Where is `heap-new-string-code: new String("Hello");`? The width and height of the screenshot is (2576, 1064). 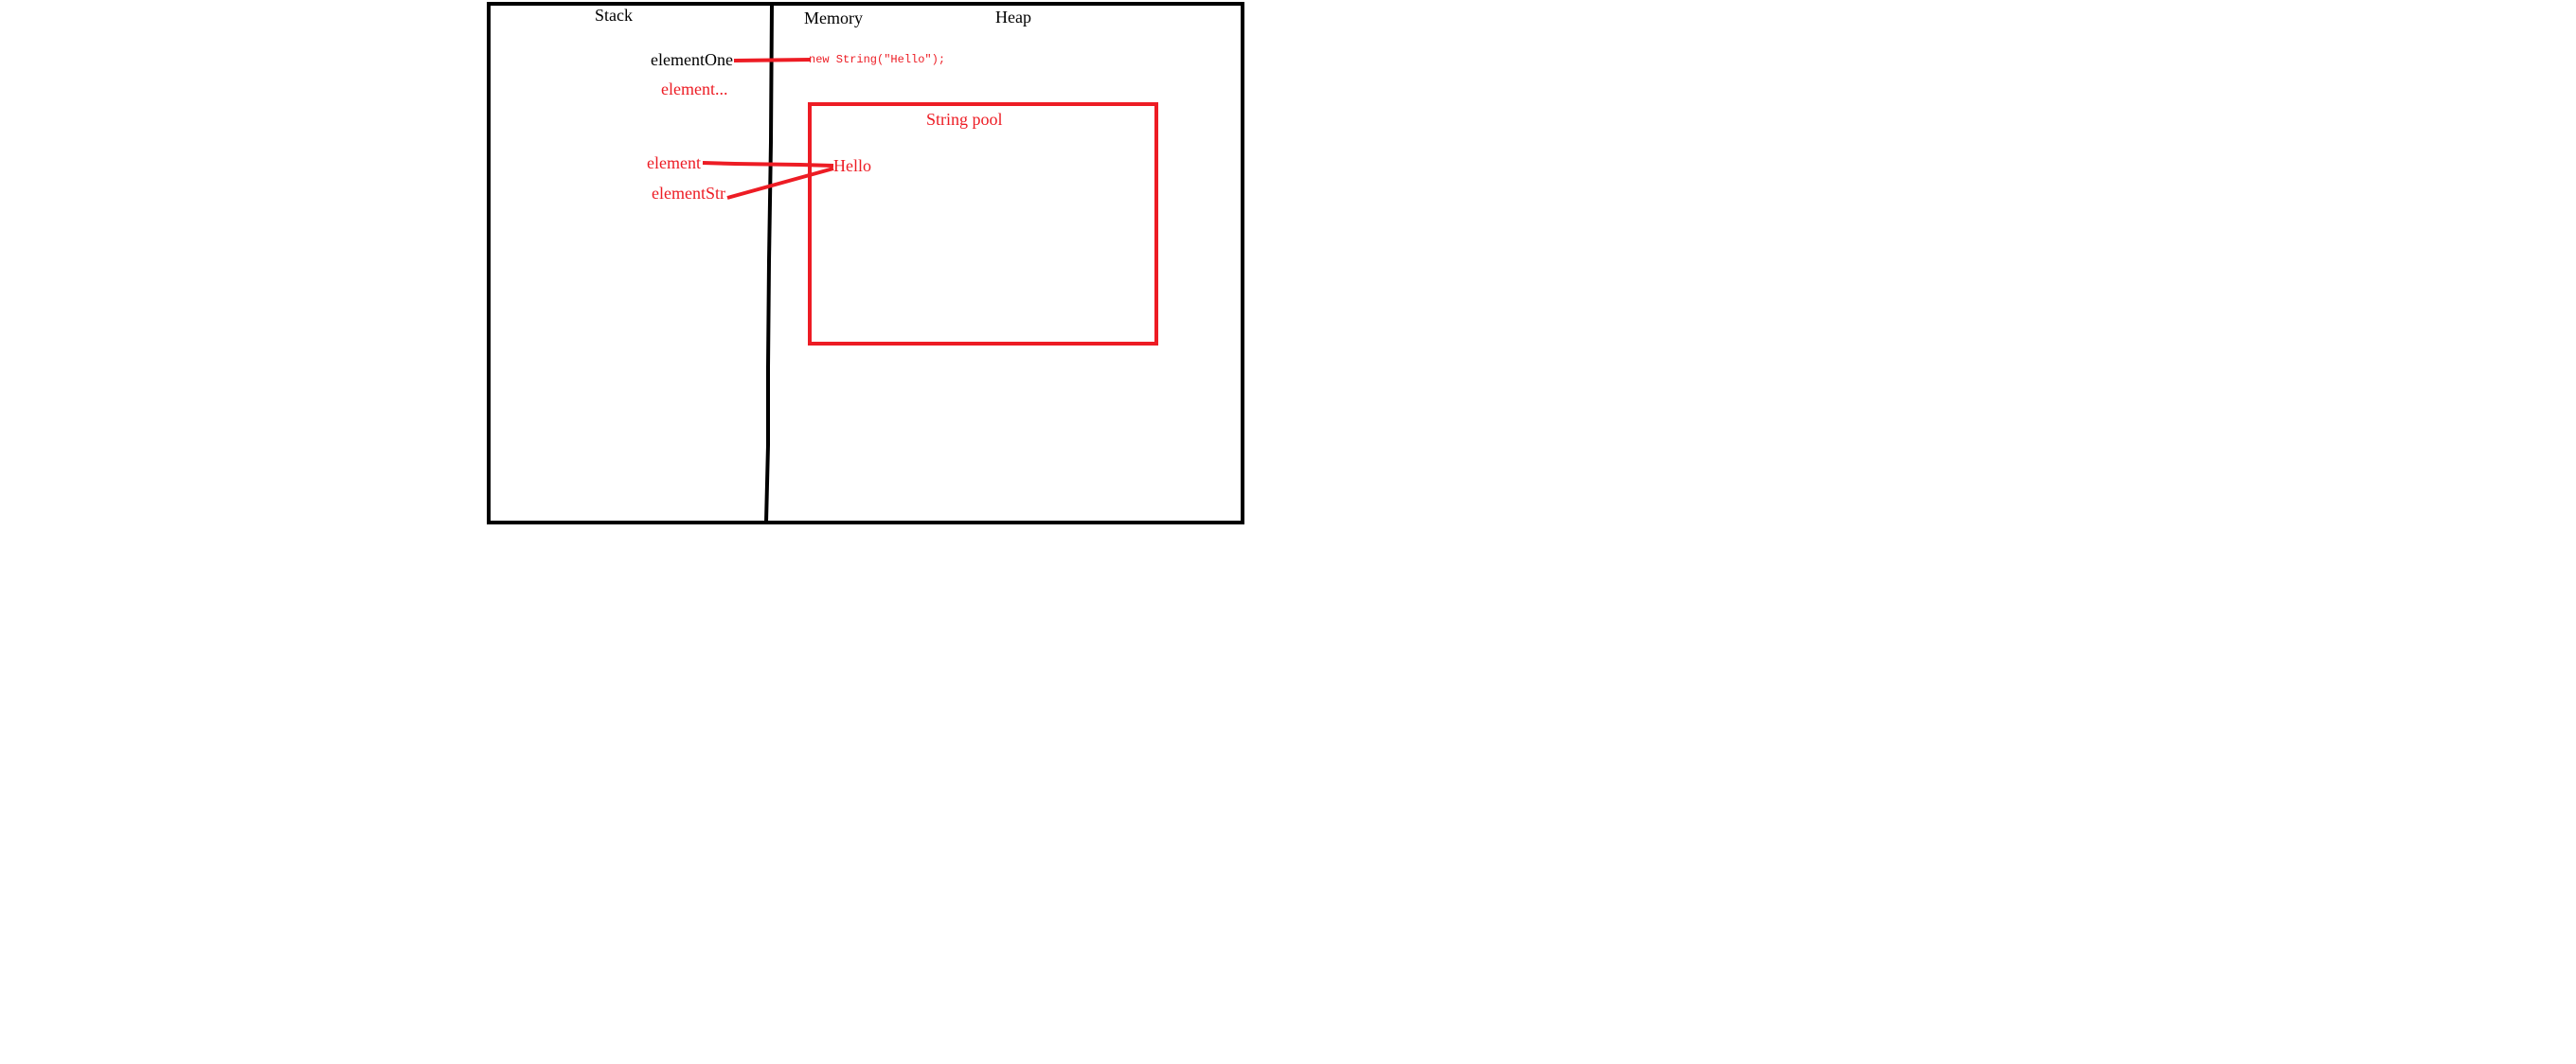 heap-new-string-code: new String("Hello"); is located at coordinates (877, 59).